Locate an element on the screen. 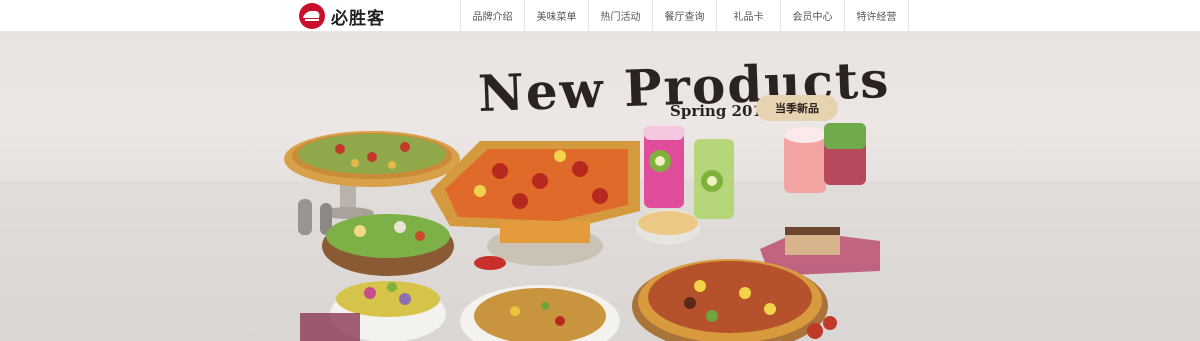 This screenshot has width=1200, height=341. salad-bowl is located at coordinates (388, 245).